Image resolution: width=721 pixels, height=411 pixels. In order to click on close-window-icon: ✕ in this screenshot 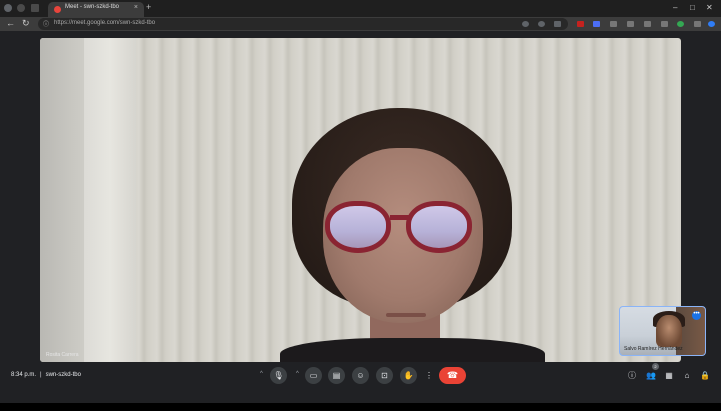, I will do `click(709, 7)`.